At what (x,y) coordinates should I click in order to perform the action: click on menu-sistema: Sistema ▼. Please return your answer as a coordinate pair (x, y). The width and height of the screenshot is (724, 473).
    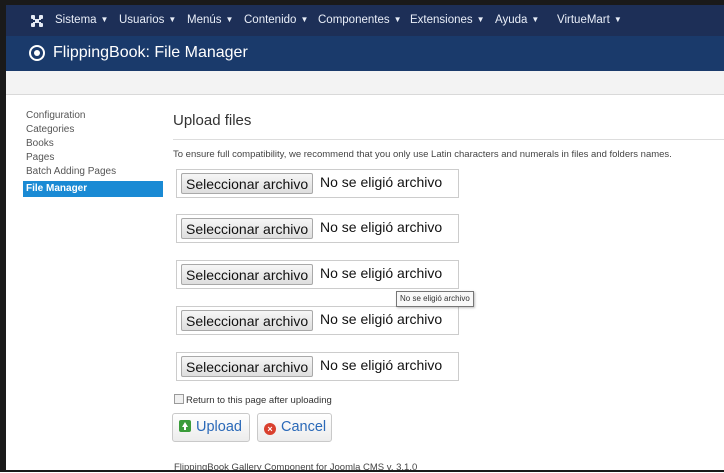
    Looking at the image, I should click on (81, 20).